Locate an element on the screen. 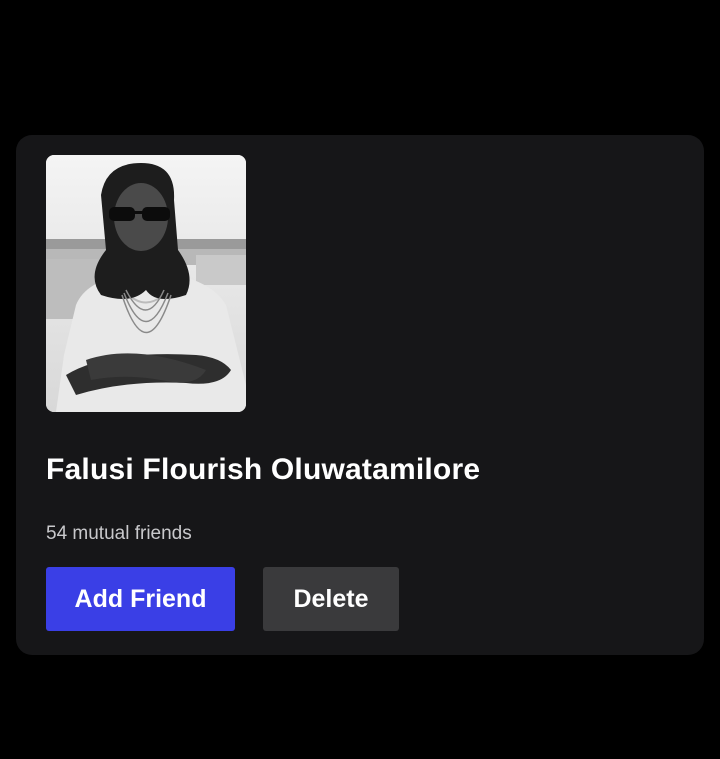 The image size is (720, 759). mutual-friends-count: 54 mutual friends is located at coordinates (119, 534).